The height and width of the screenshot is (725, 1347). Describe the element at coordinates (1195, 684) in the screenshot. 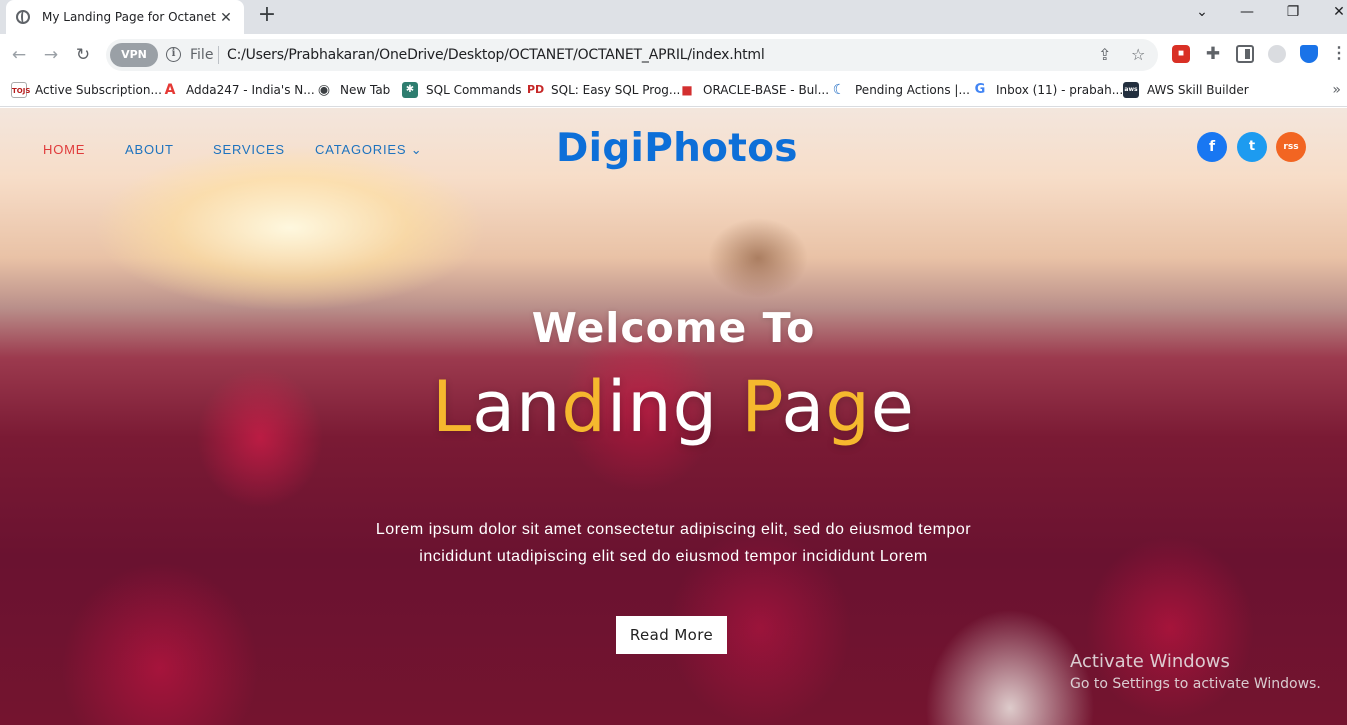

I see `watermark-subtitle: Go to Settings to activate Windows.` at that location.